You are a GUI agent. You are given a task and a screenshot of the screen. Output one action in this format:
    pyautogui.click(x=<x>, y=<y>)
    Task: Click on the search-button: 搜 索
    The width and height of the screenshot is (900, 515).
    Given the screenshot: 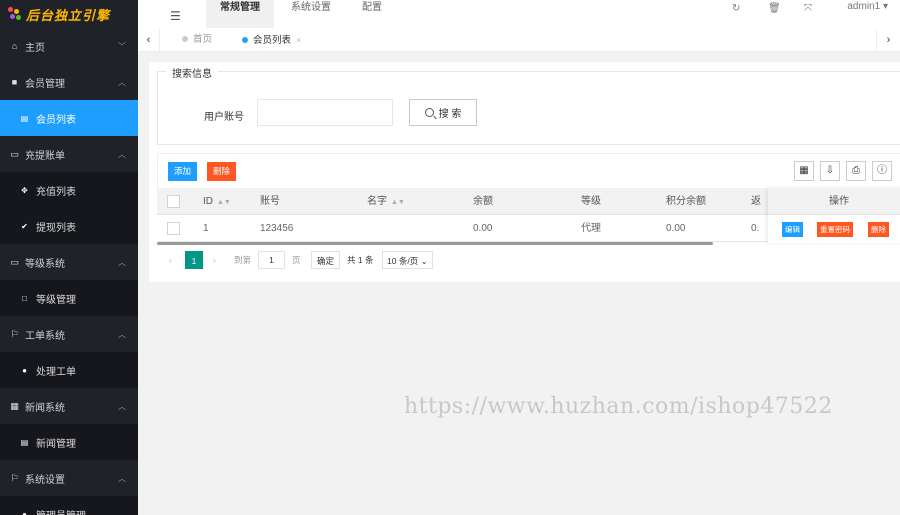 What is the action you would take?
    pyautogui.click(x=443, y=112)
    